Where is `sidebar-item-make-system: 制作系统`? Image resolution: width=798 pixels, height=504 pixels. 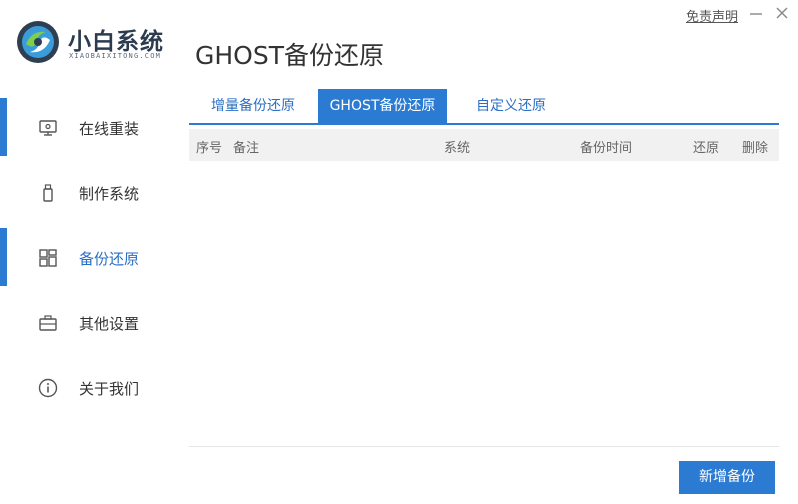 sidebar-item-make-system: 制作系统 is located at coordinates (90, 192).